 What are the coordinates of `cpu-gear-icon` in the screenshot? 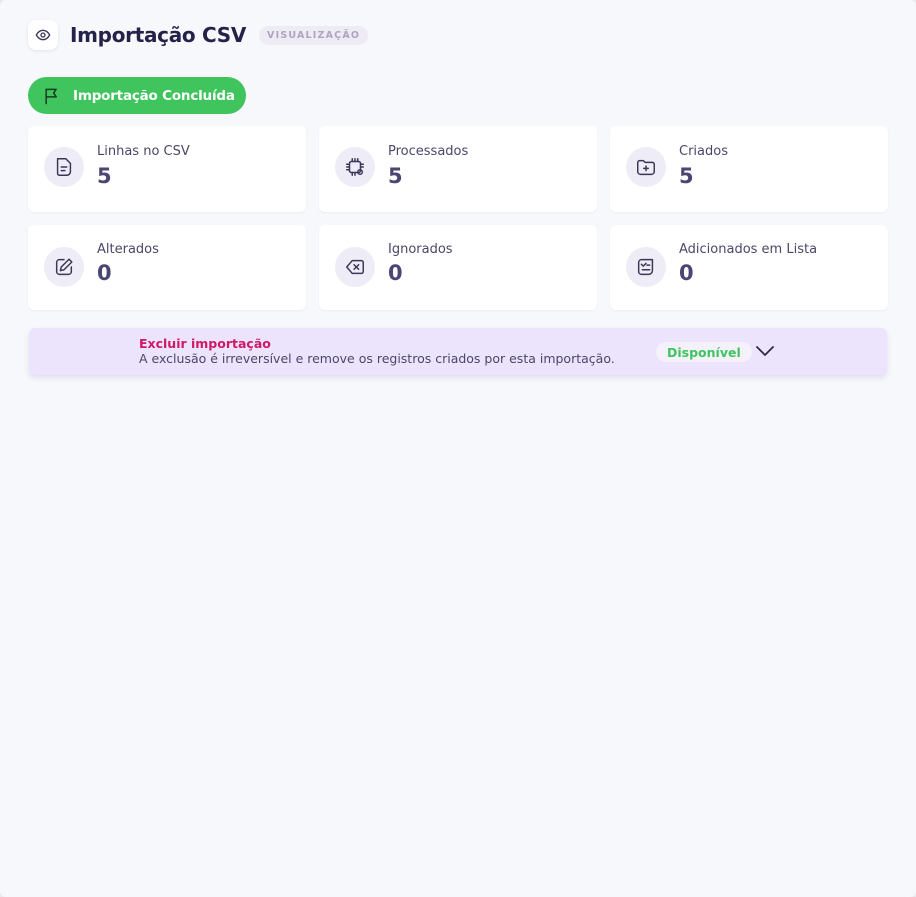 It's located at (355, 167).